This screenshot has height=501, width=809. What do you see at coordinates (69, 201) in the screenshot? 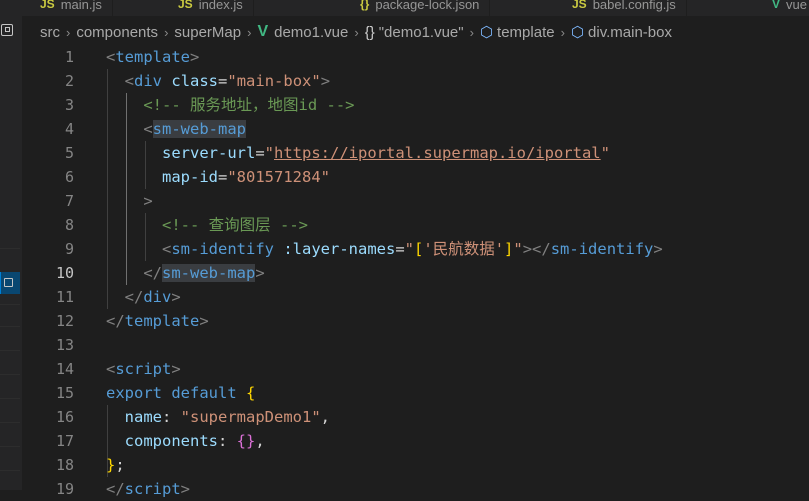
I see `line-number: 7` at bounding box center [69, 201].